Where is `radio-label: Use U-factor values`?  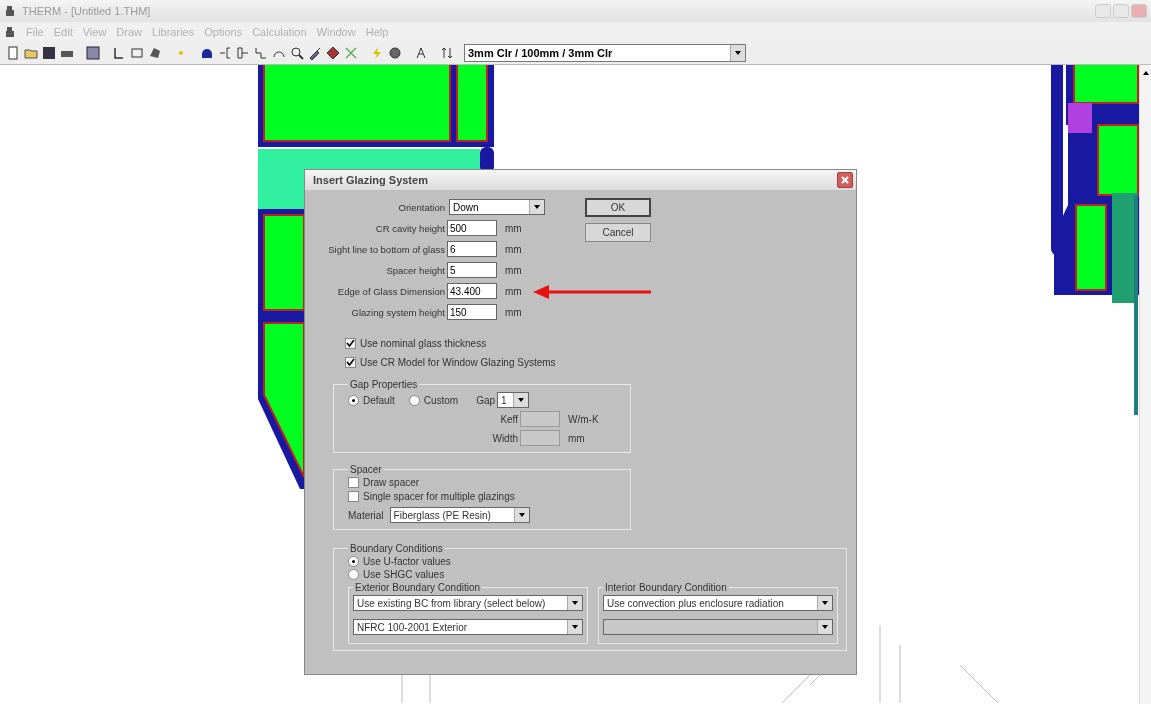 radio-label: Use U-factor values is located at coordinates (407, 561).